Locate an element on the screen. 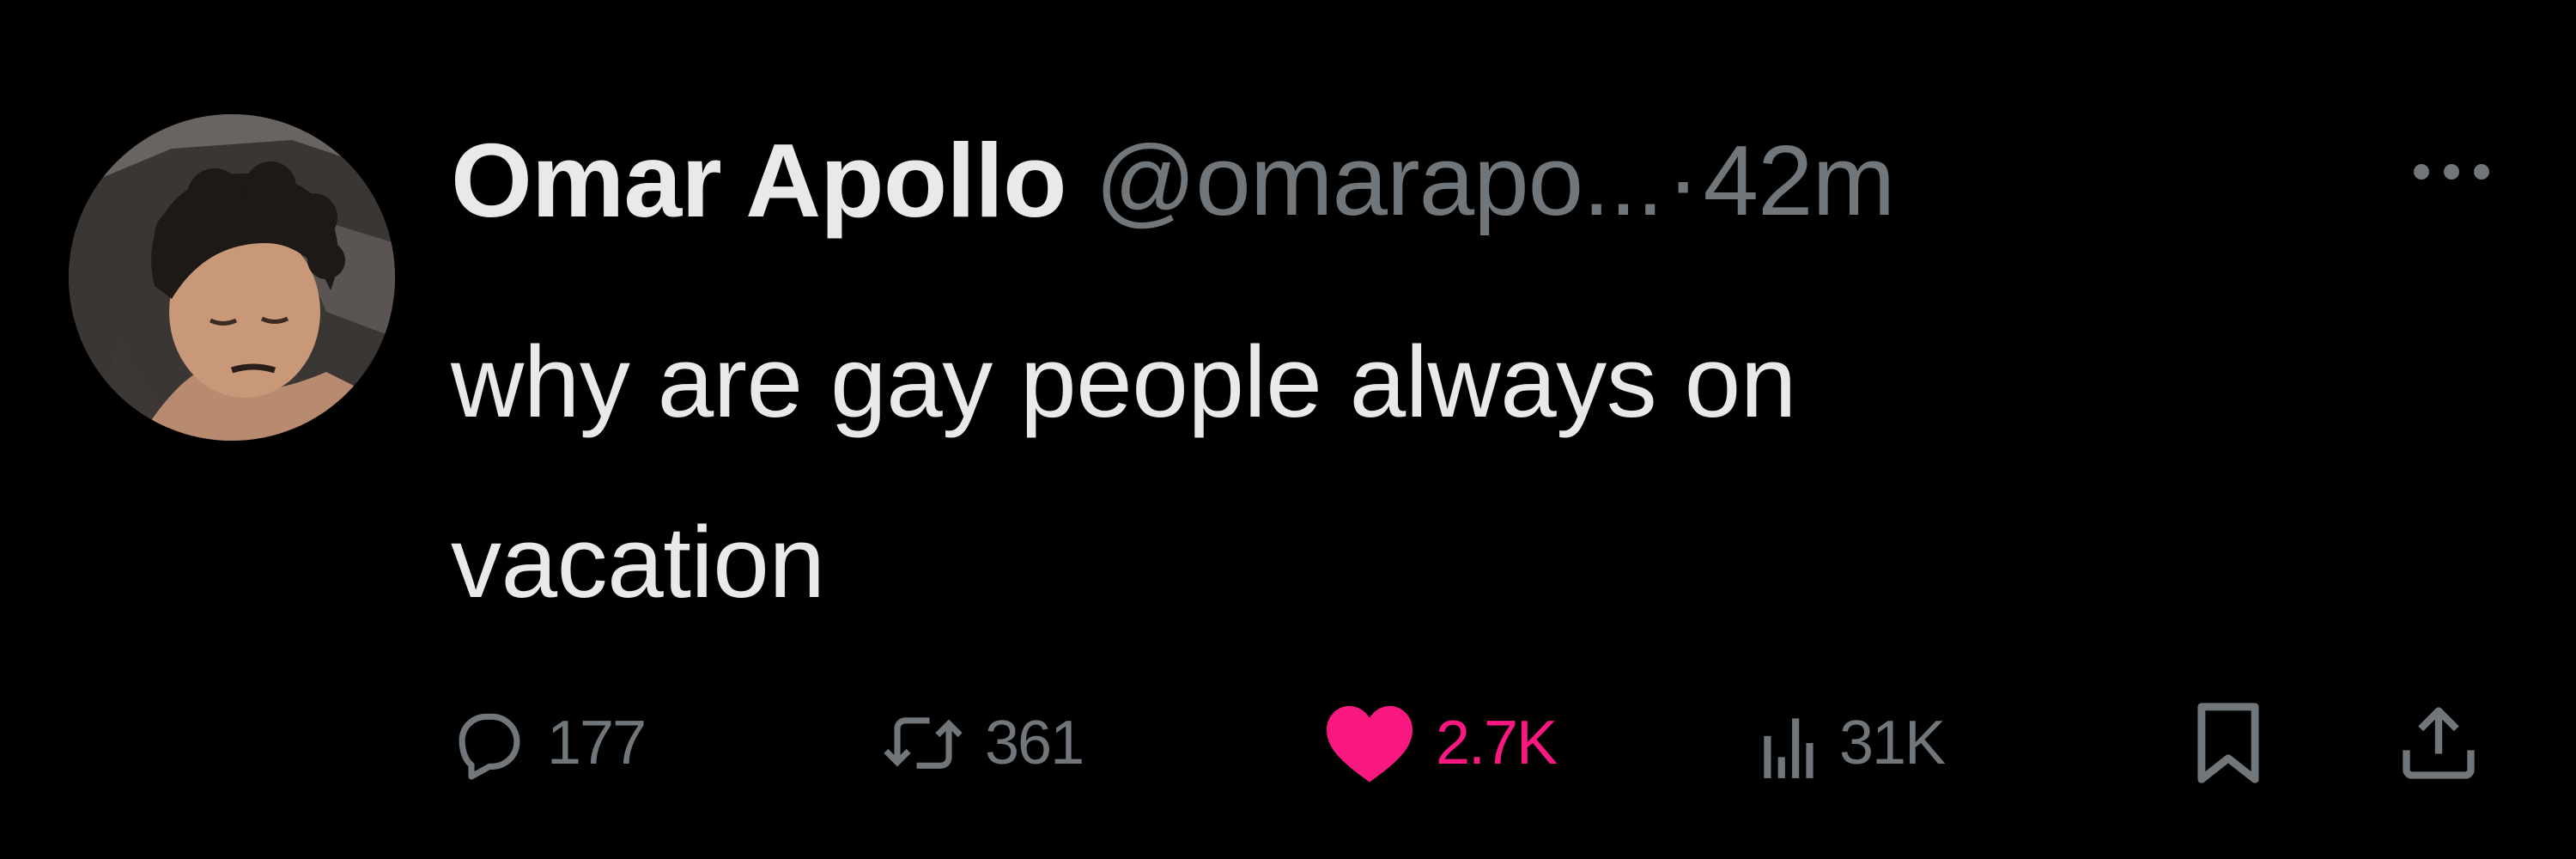 This screenshot has height=859, width=2576. tweet-action-bar: 177 361 2.7K 31K is located at coordinates (1288, 743).